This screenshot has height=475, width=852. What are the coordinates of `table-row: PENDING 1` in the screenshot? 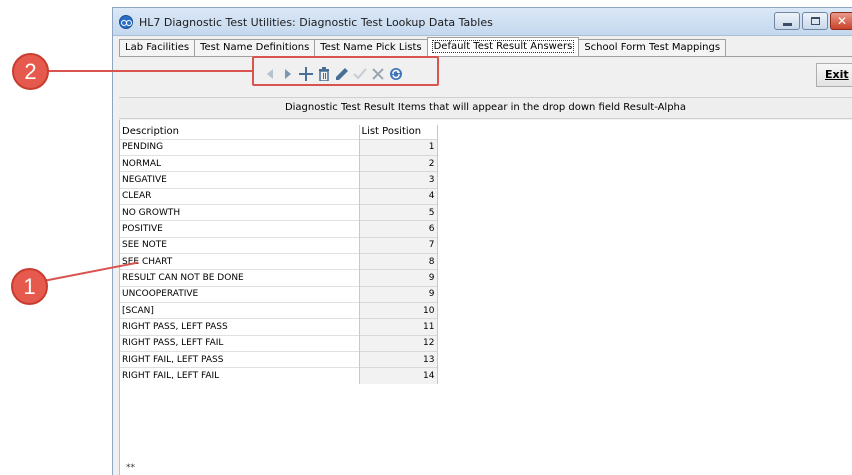 It's located at (279, 147).